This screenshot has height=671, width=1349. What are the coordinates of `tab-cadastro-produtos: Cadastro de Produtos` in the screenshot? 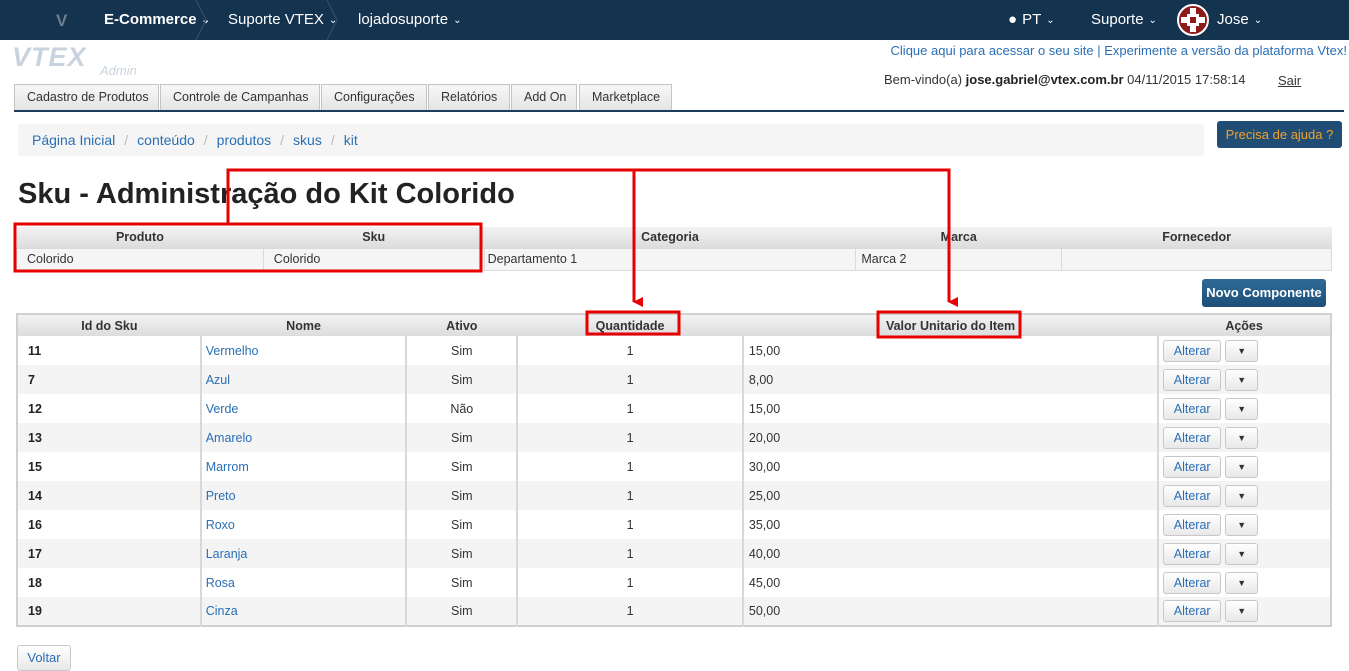 It's located at (86, 97).